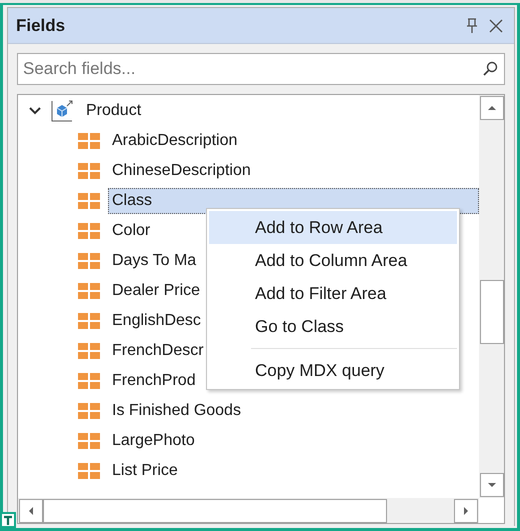 The height and width of the screenshot is (531, 520). What do you see at coordinates (62, 111) in the screenshot?
I see `cube-icon` at bounding box center [62, 111].